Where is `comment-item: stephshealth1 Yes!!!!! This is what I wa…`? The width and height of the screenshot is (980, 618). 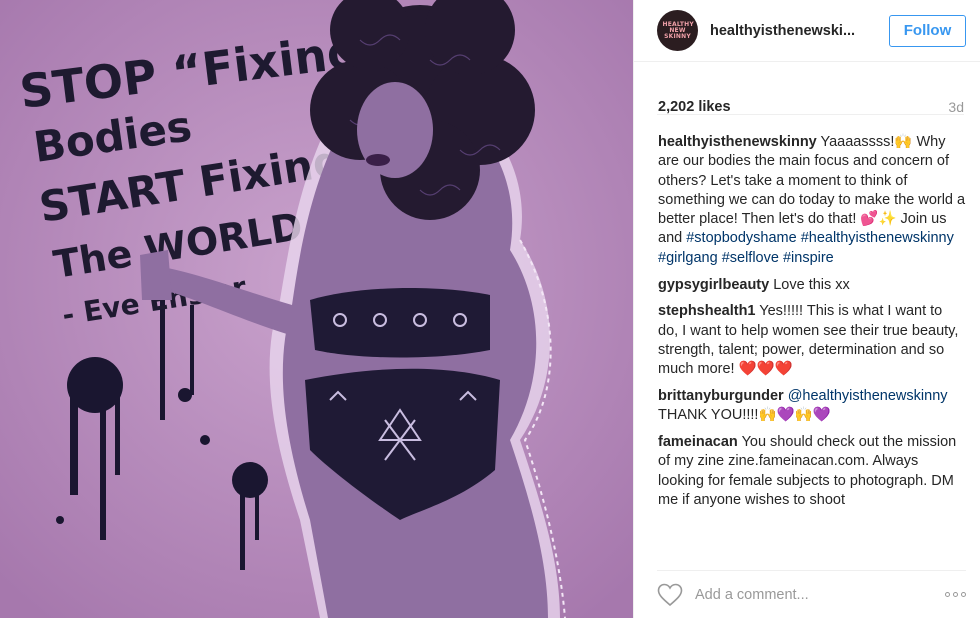
comment-item: stephshealth1 Yes!!!!! This is what I wa… is located at coordinates (812, 340).